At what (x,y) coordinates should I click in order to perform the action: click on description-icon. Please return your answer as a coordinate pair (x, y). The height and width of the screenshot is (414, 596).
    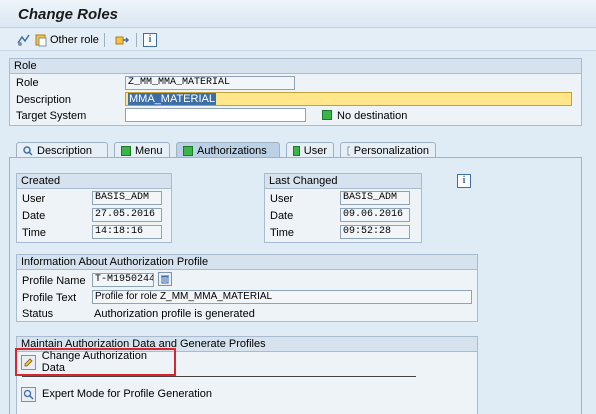
    Looking at the image, I should click on (28, 150).